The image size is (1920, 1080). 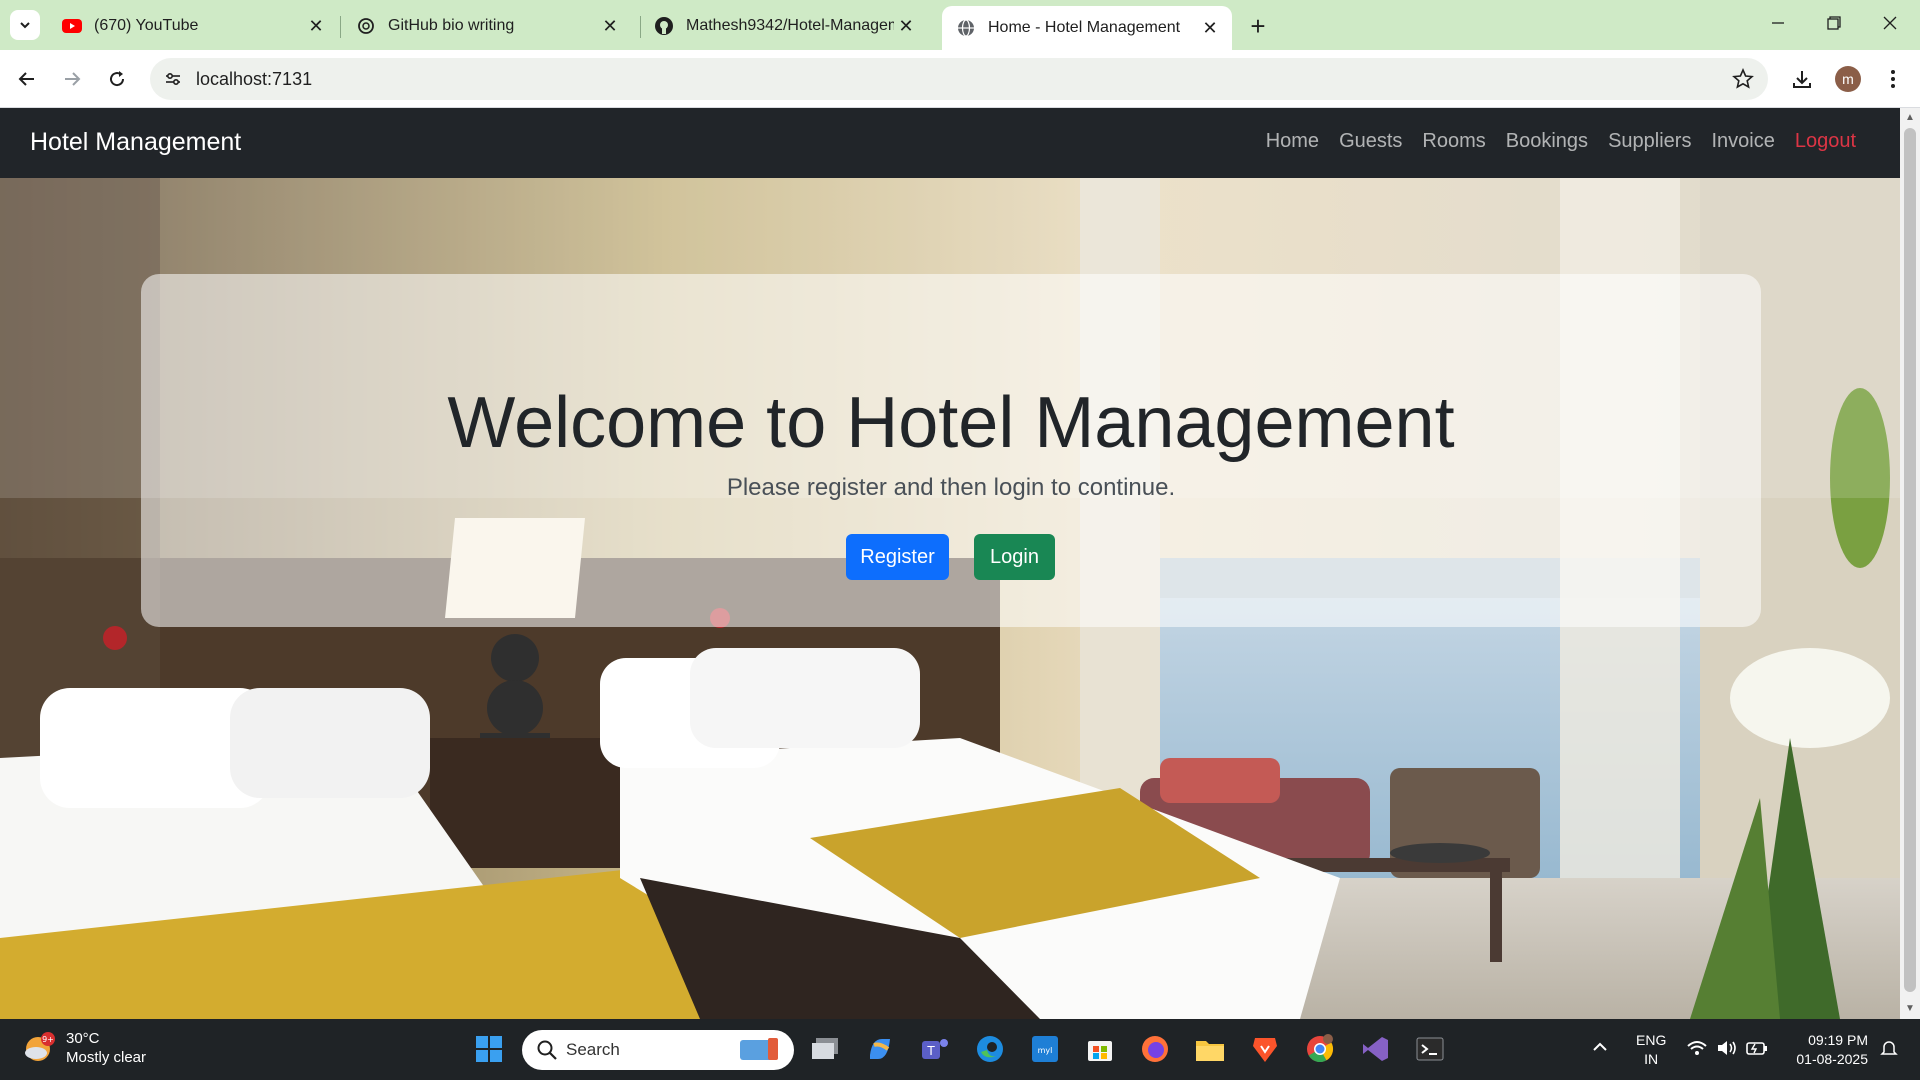 What do you see at coordinates (1910, 560) in the screenshot?
I see `scrollbar-thumb` at bounding box center [1910, 560].